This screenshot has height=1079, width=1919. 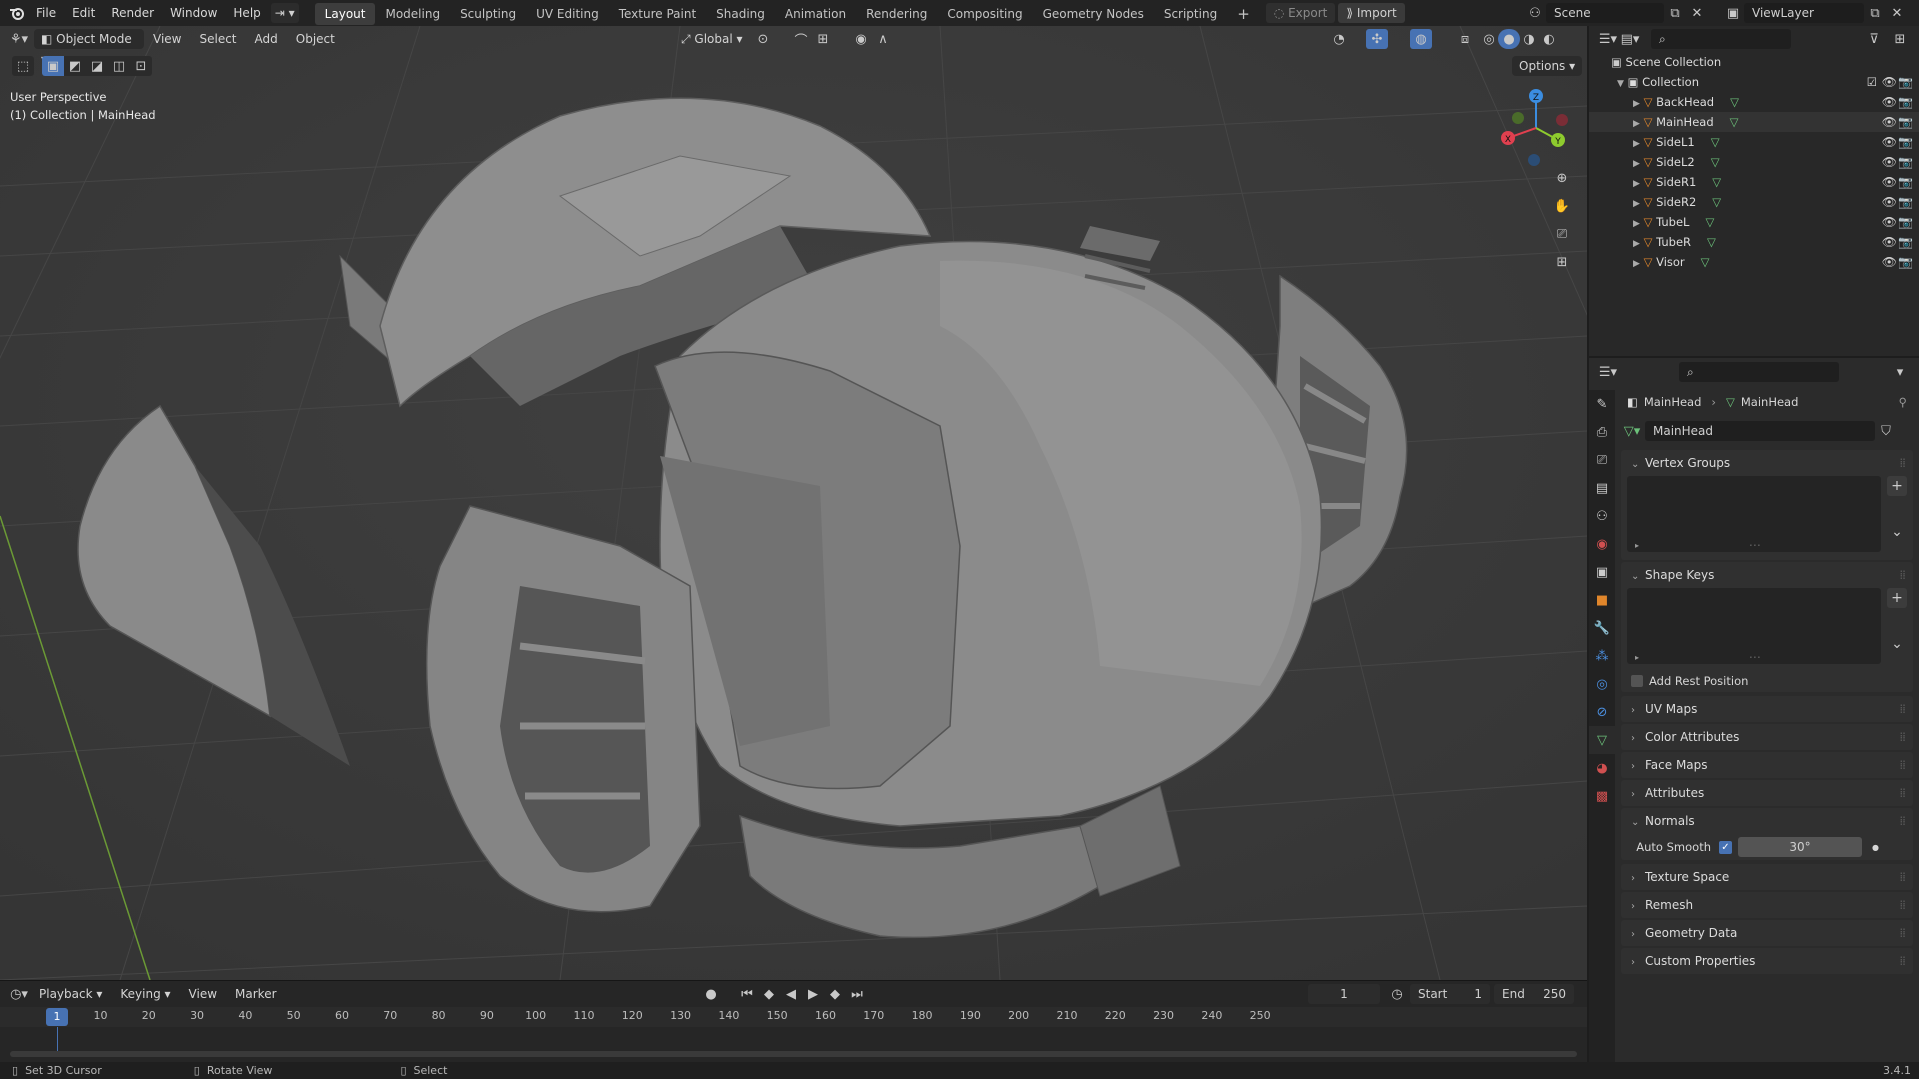 What do you see at coordinates (1602, 684) in the screenshot?
I see `physics-tab-icon: ◎` at bounding box center [1602, 684].